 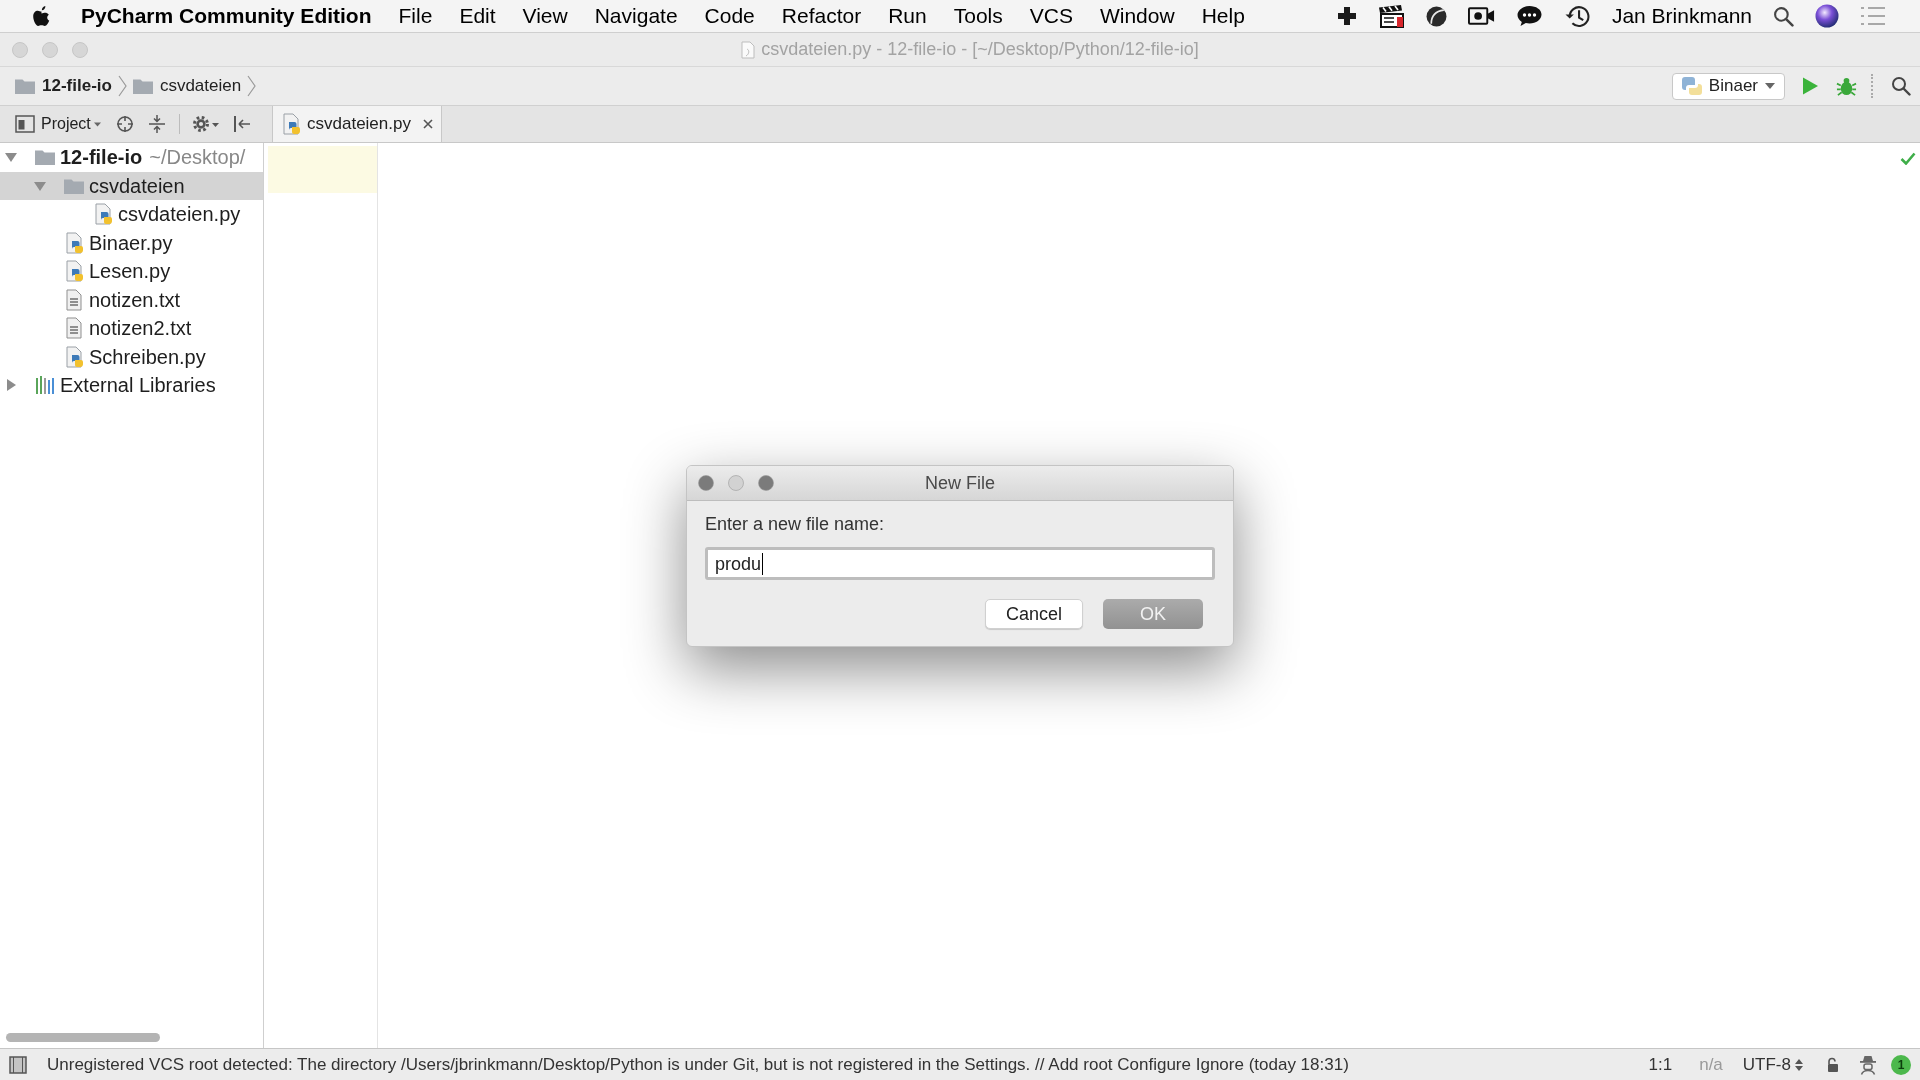 I want to click on check-icon, so click(x=1908, y=158).